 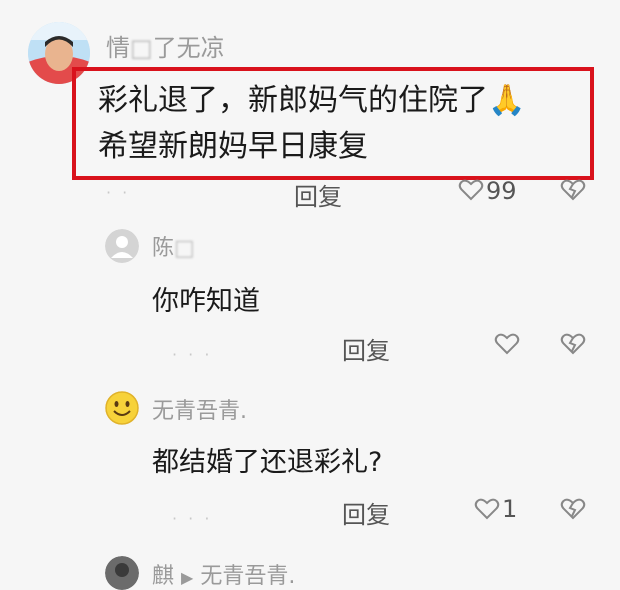 What do you see at coordinates (501, 191) in the screenshot?
I see `like-count: 99` at bounding box center [501, 191].